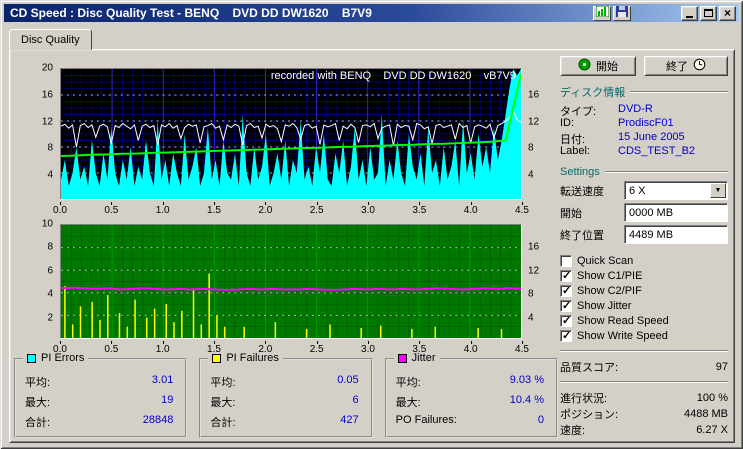 The image size is (743, 449). I want to click on tick-label: 10, so click(47, 224).